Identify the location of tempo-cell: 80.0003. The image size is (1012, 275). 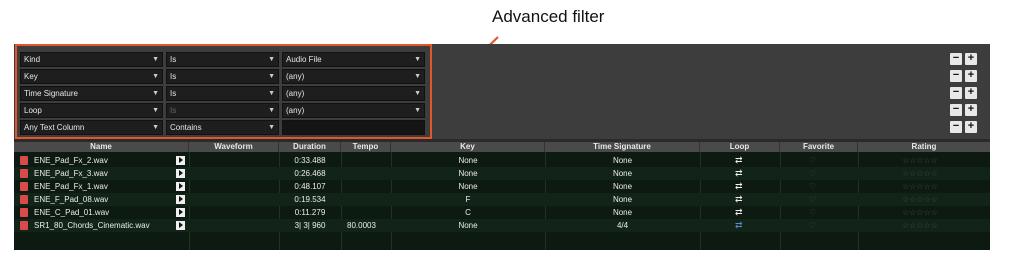
(361, 225).